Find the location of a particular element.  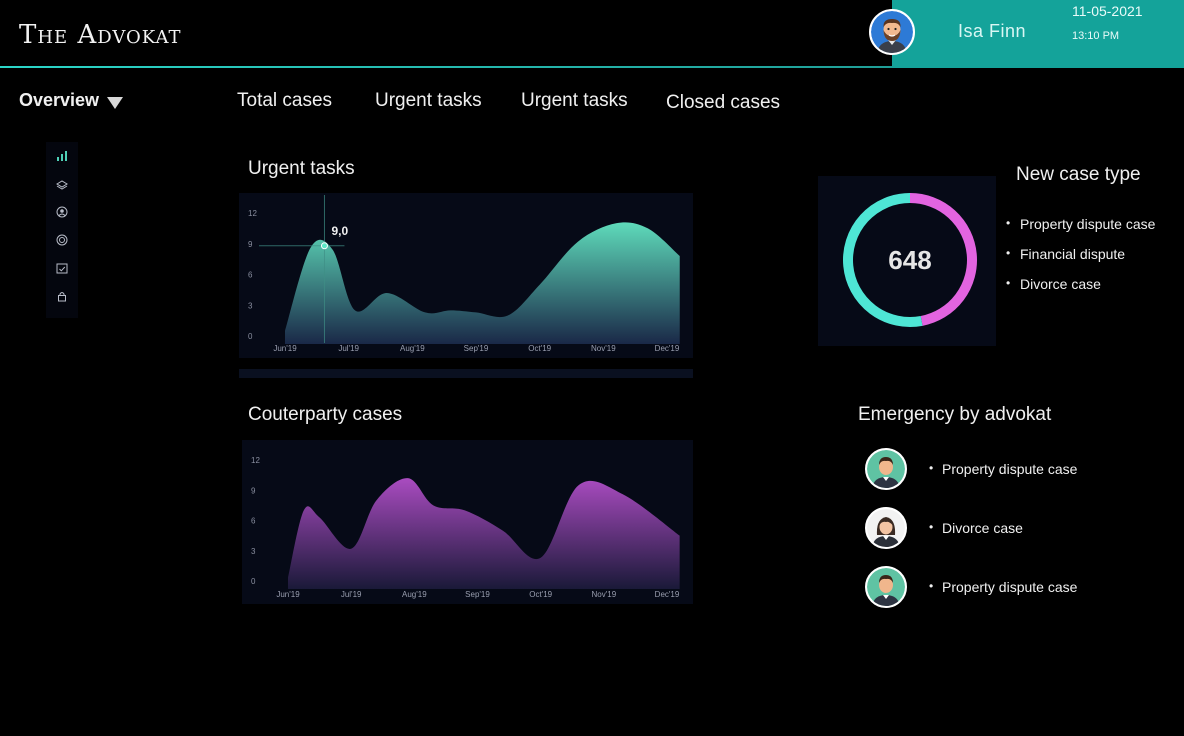

bearded-man-avatar-icon is located at coordinates (892, 32).